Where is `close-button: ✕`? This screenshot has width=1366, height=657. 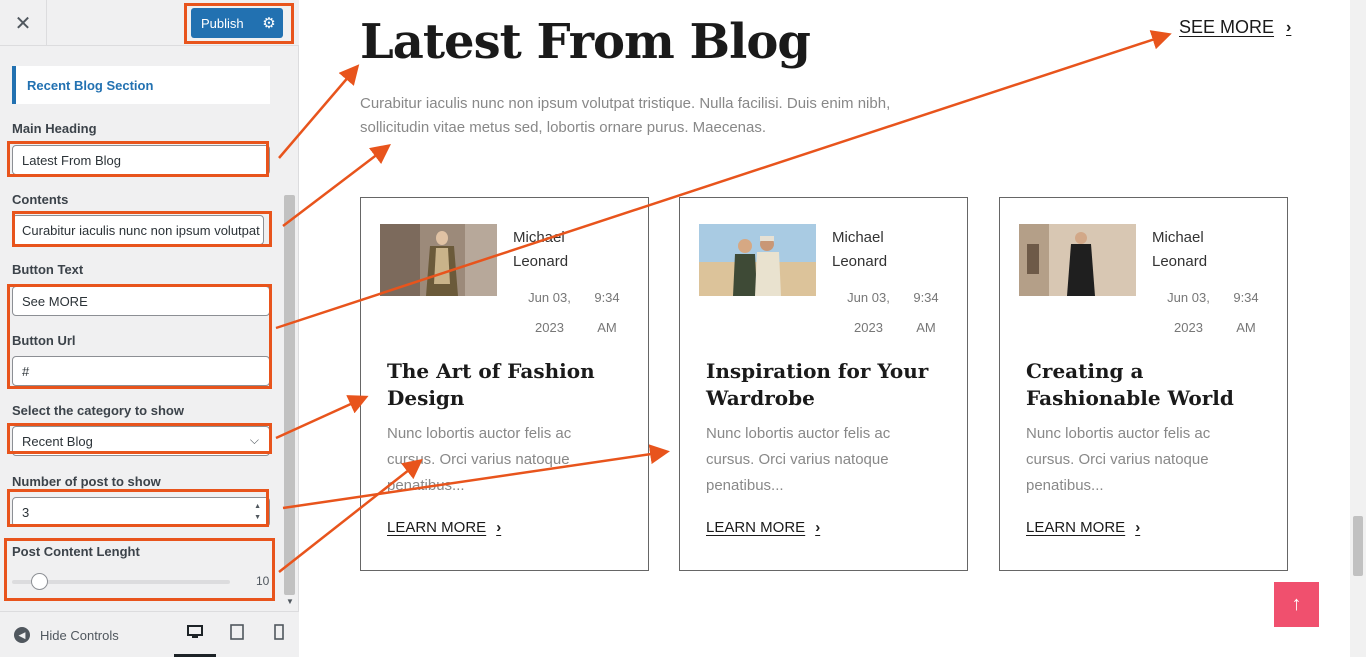
close-button: ✕ is located at coordinates (23, 23).